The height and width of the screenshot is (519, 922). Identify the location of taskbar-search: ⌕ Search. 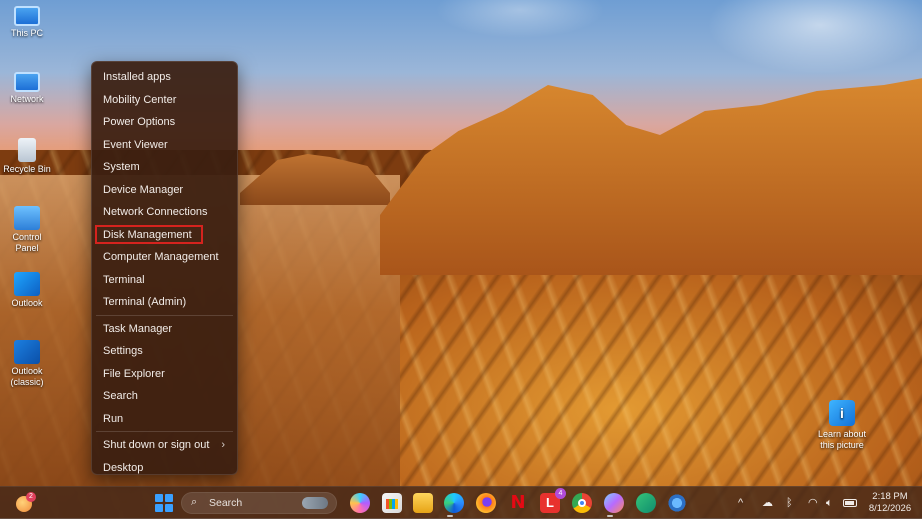
(259, 503).